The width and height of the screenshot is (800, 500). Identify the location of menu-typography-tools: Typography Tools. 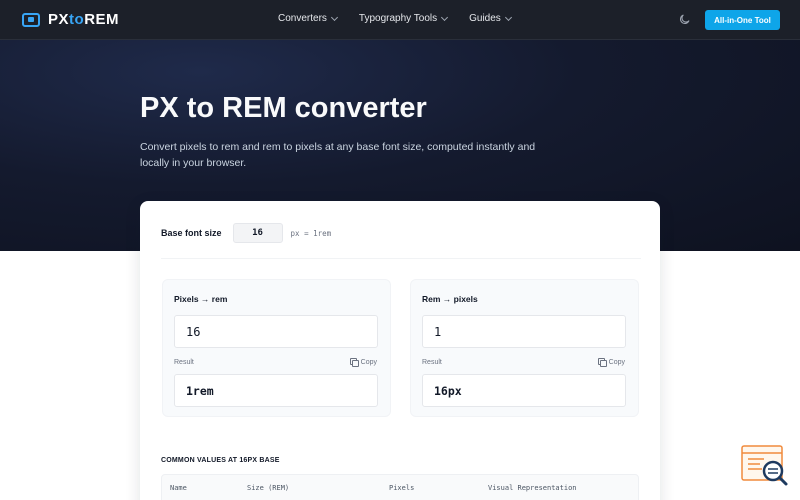
(404, 18).